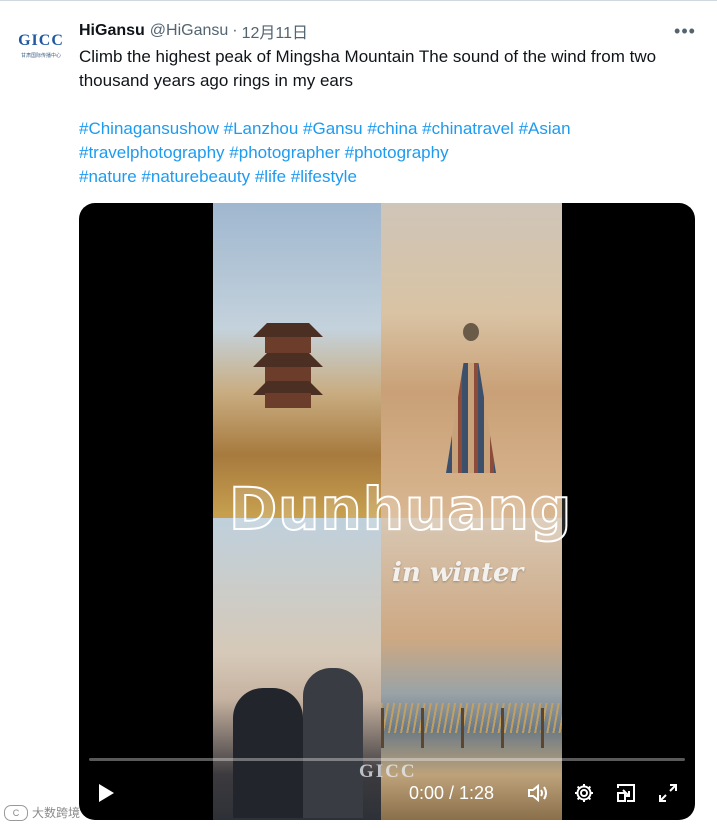 The image size is (717, 828). Describe the element at coordinates (358, 0) in the screenshot. I see `top-border` at that location.